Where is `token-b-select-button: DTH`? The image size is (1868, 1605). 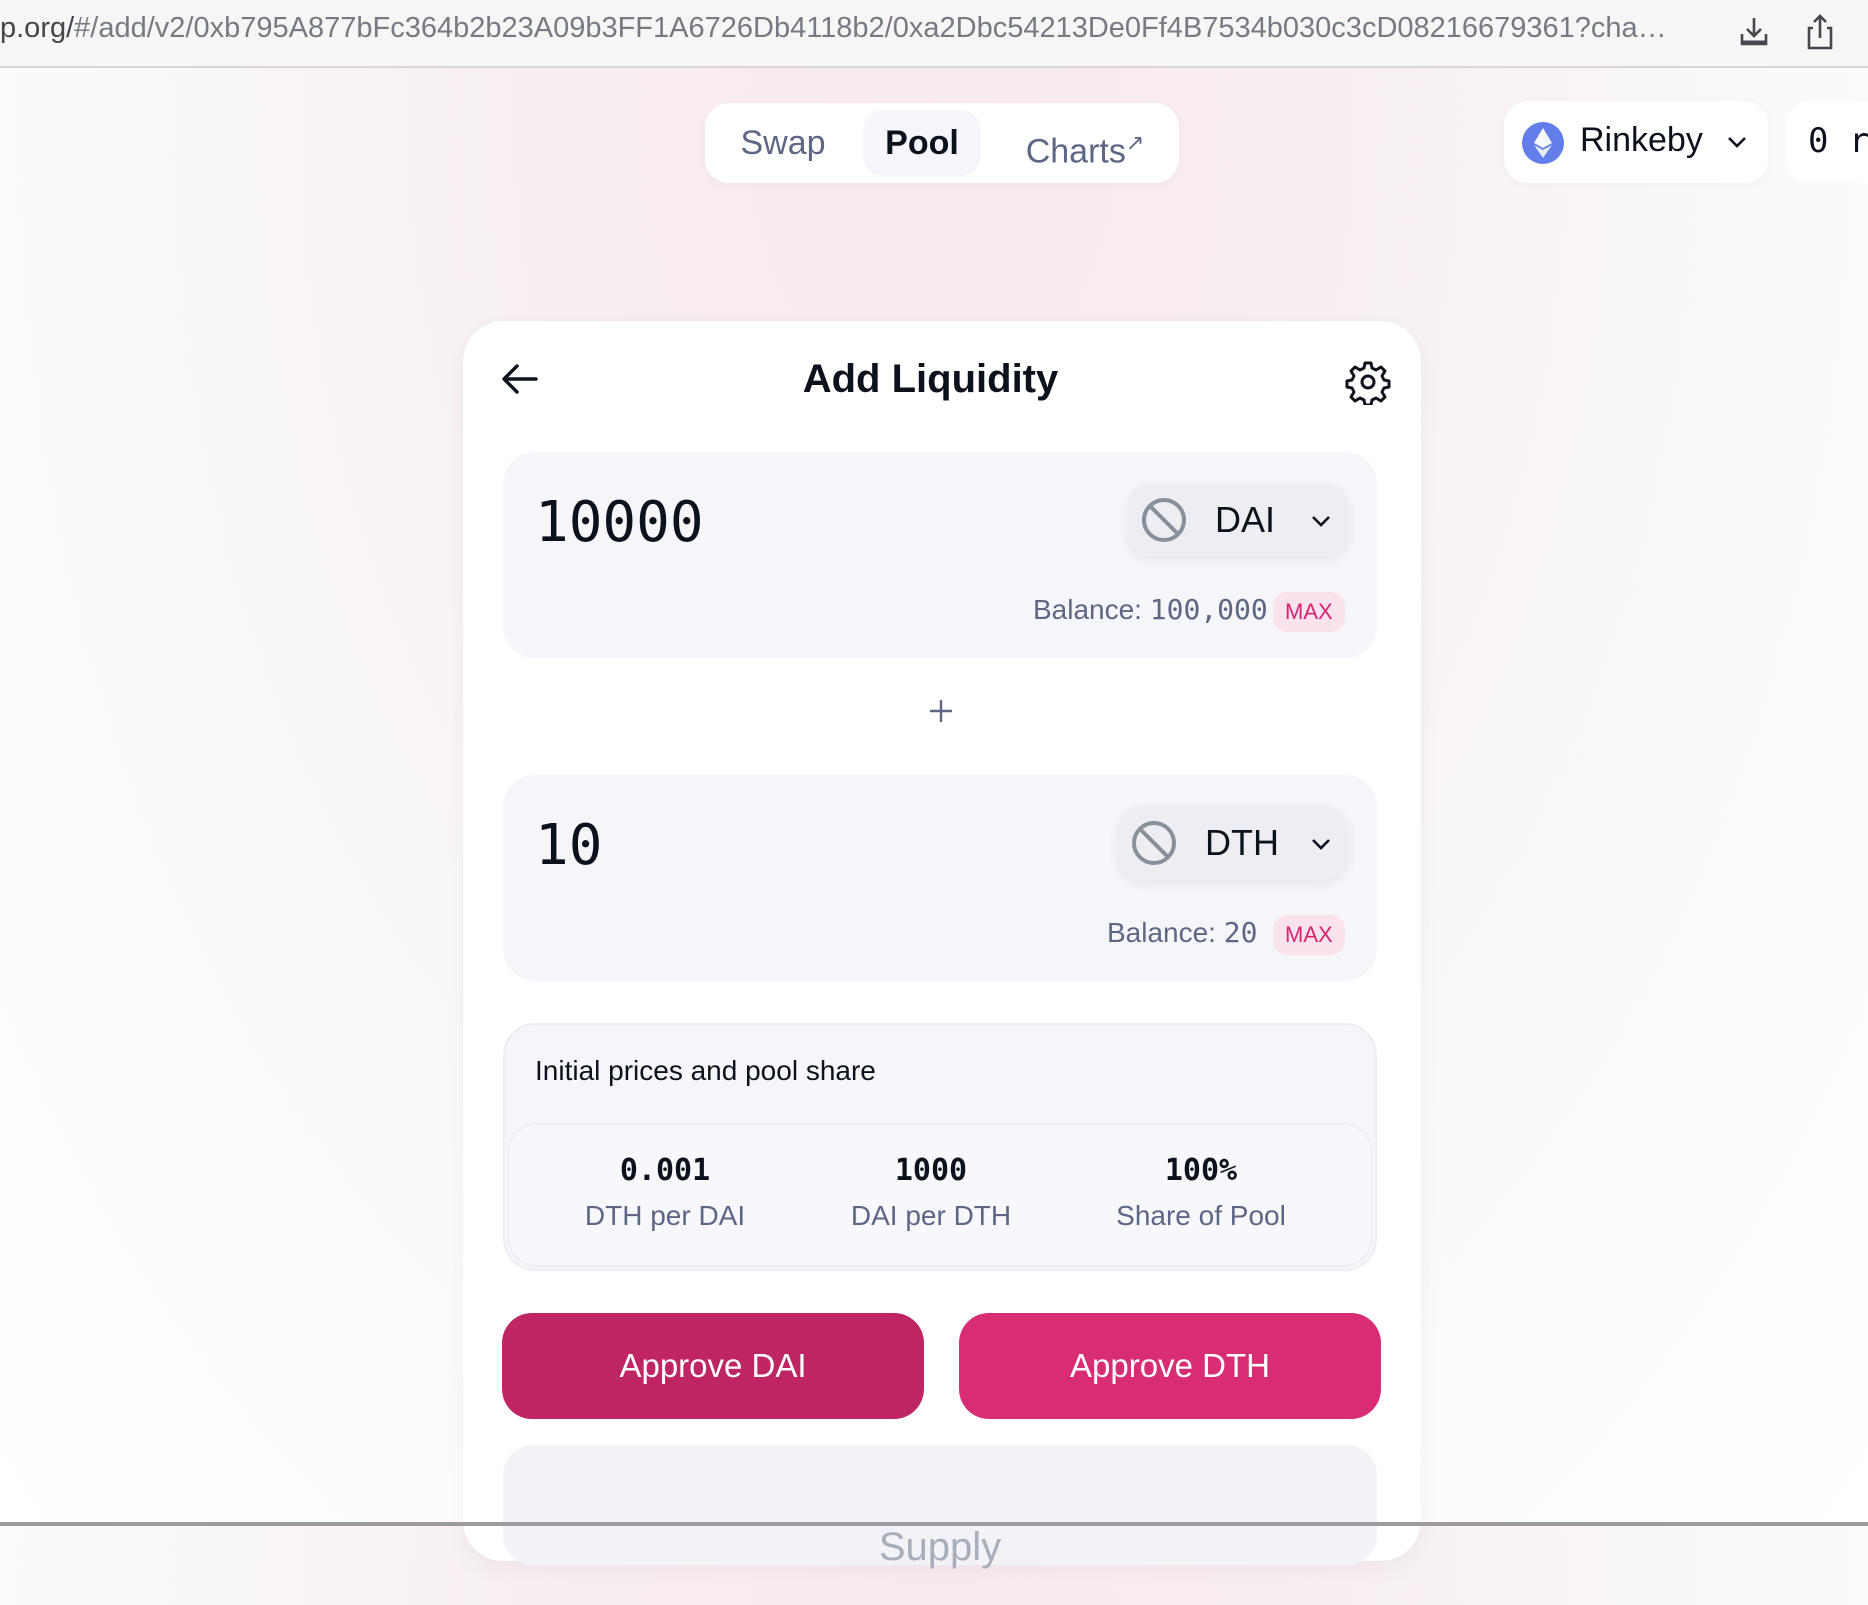 token-b-select-button: DTH is located at coordinates (1233, 843).